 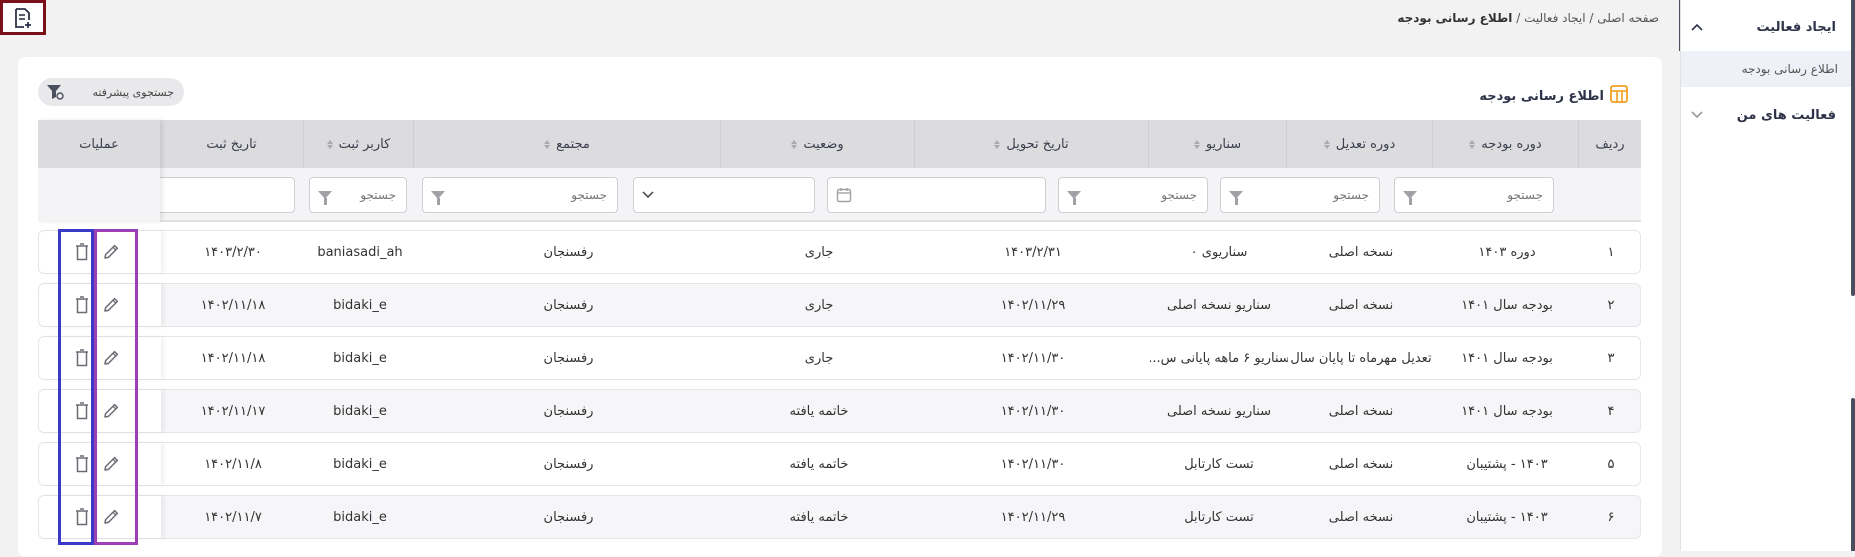 I want to click on column-header-complex: مجتمع, so click(x=567, y=144).